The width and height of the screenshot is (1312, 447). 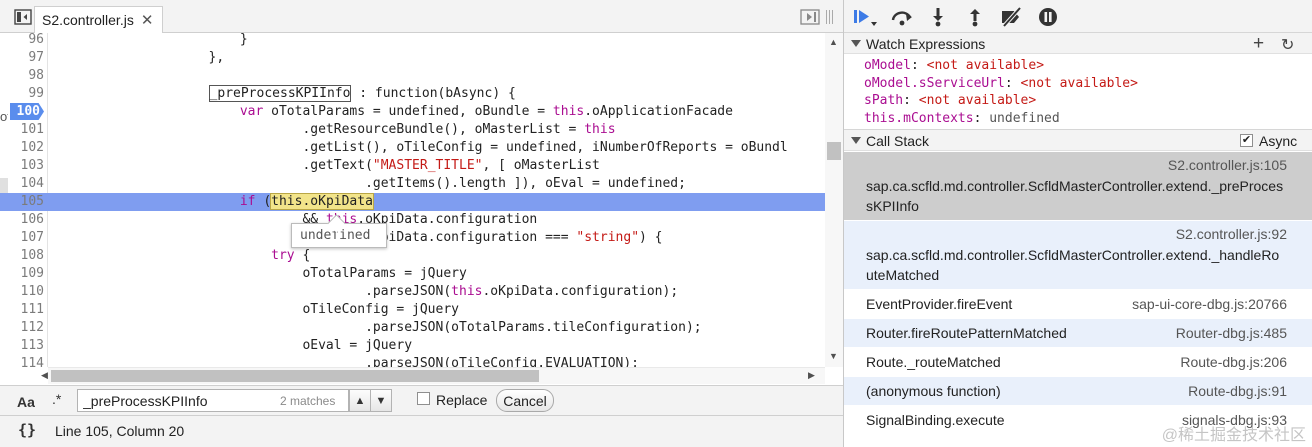 What do you see at coordinates (1231, 234) in the screenshot?
I see `call-frame-location: S2.controller.js:92` at bounding box center [1231, 234].